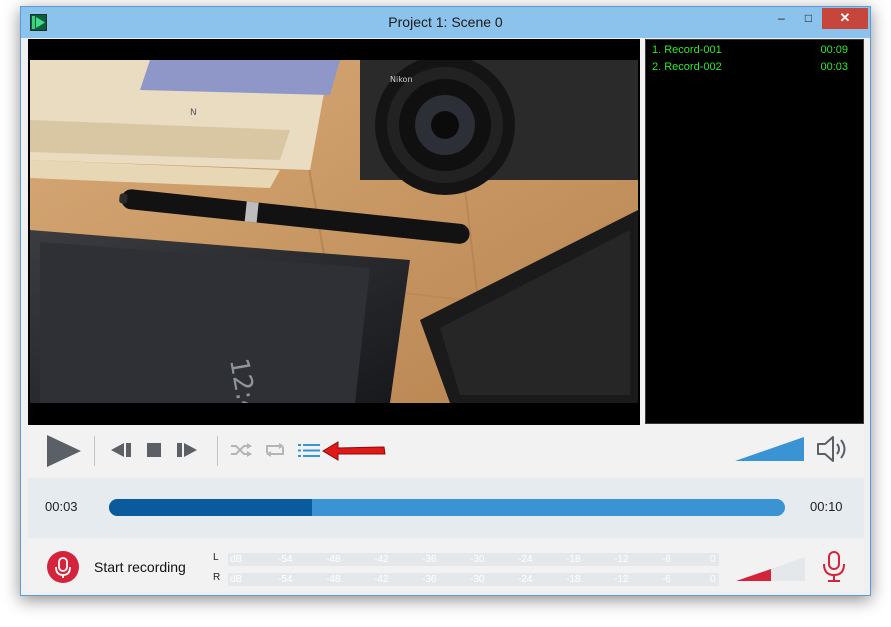 The width and height of the screenshot is (891, 627). I want to click on current-time: 00:03, so click(61, 506).